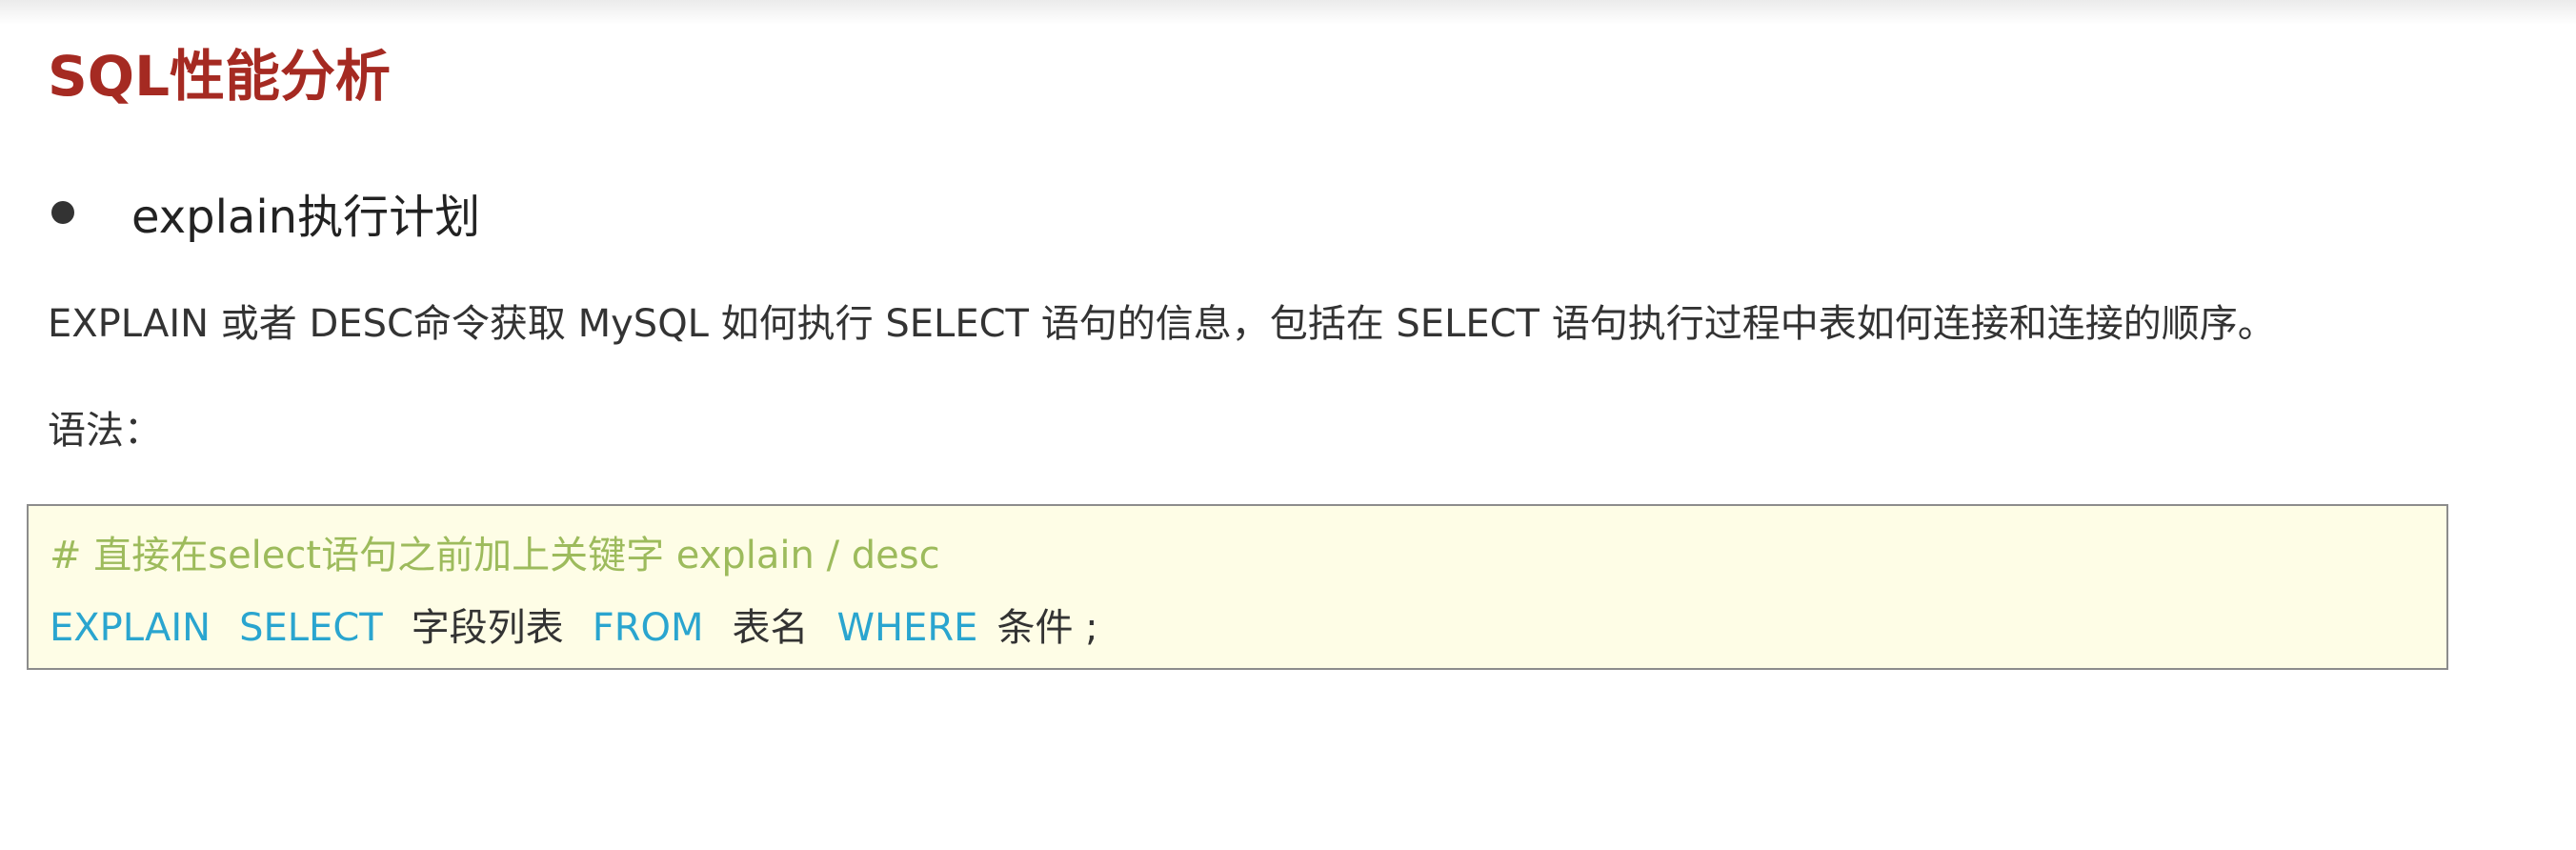 Image resolution: width=2576 pixels, height=850 pixels. Describe the element at coordinates (220, 76) in the screenshot. I see `page-title: SQL性能分析` at that location.